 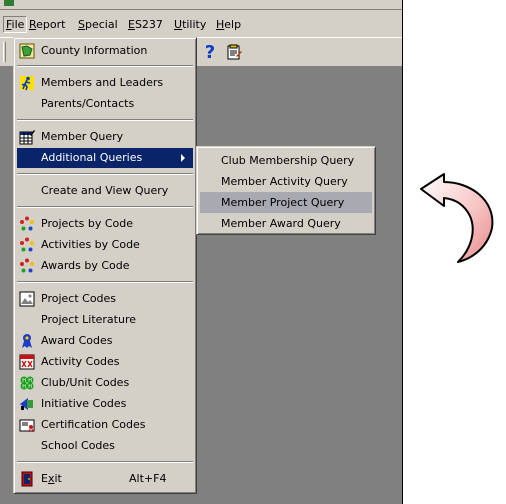 What do you see at coordinates (148, 478) in the screenshot?
I see `exit-shortcut: Alt+F4` at bounding box center [148, 478].